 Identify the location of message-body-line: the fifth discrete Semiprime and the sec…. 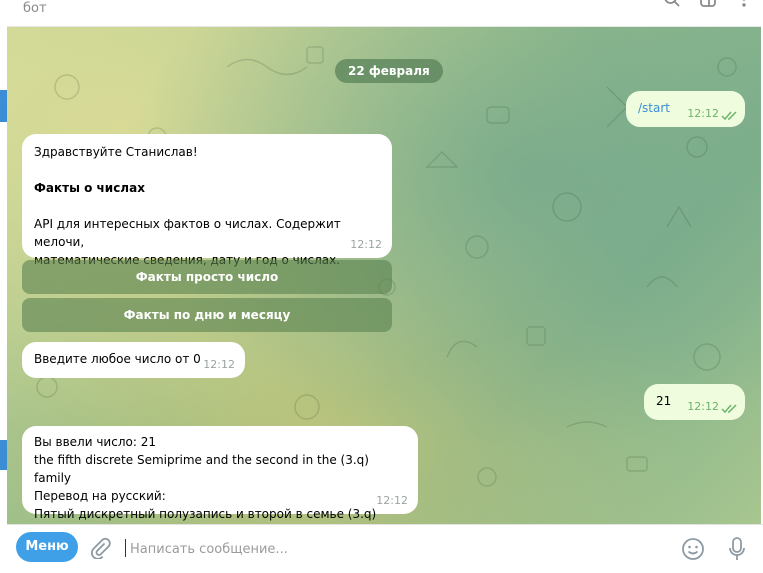
(201, 469).